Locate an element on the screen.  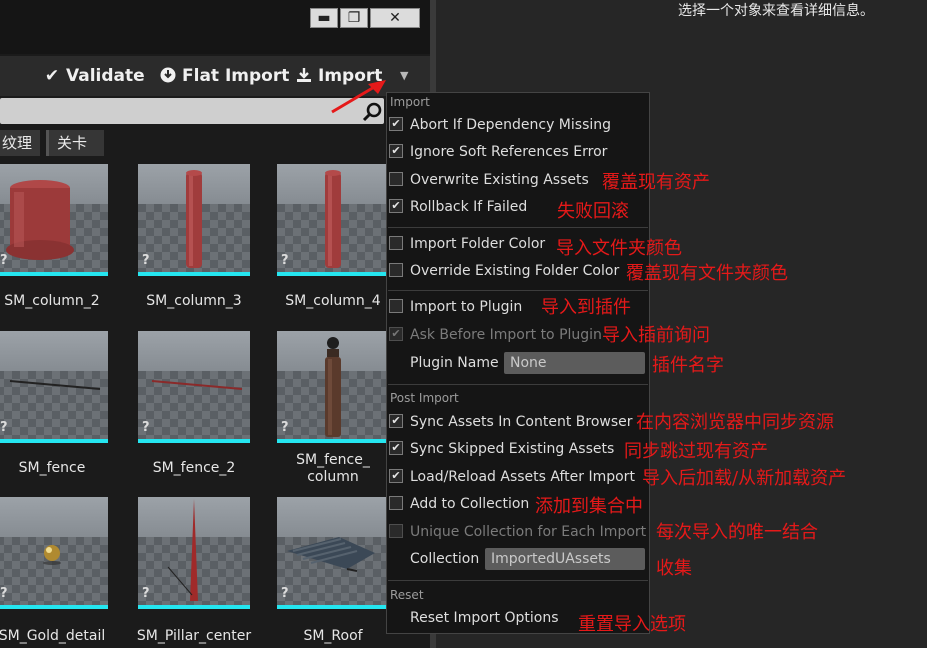
checkbox-add-collection is located at coordinates (396, 503).